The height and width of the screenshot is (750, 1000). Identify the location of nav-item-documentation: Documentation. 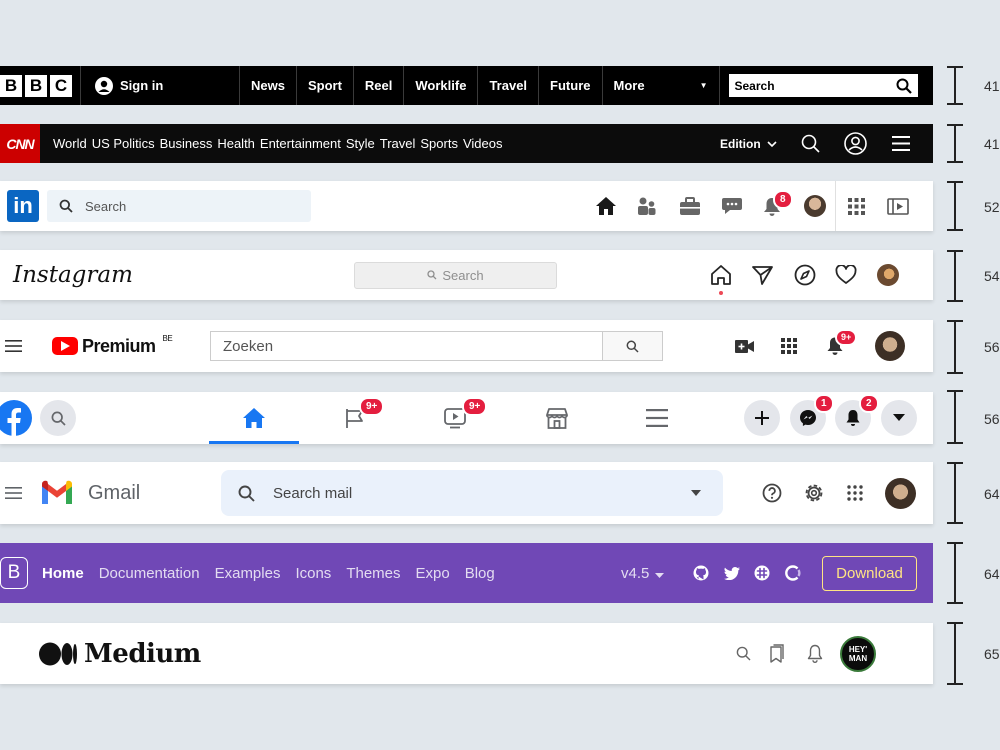
(149, 573).